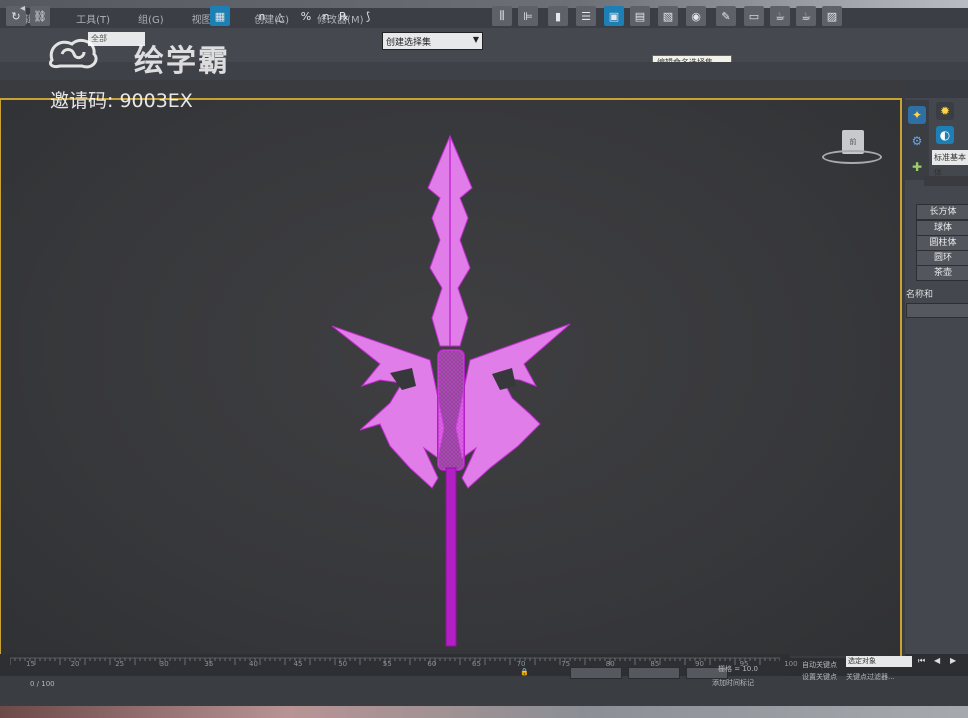 This screenshot has width=968, height=718. Describe the element at coordinates (209, 664) in the screenshot. I see `timeline-tick-label: 35` at that location.